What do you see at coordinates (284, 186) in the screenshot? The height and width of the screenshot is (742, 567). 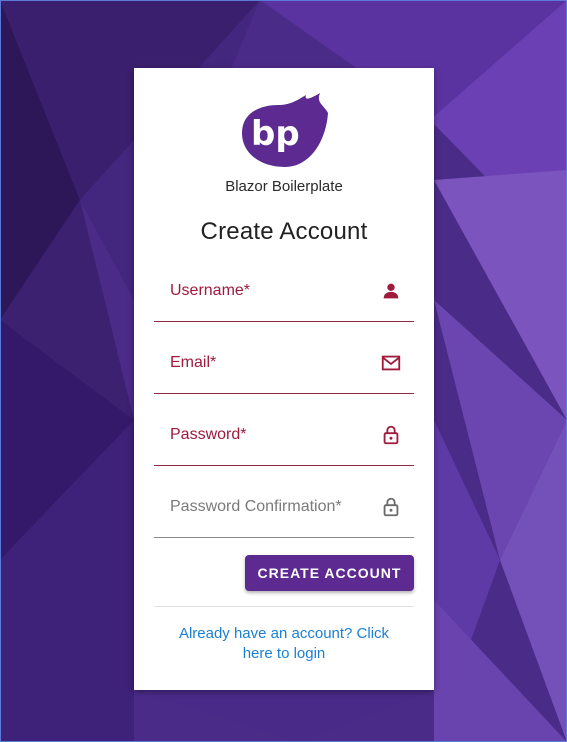 I see `brand-name: Blazor Boilerplate` at bounding box center [284, 186].